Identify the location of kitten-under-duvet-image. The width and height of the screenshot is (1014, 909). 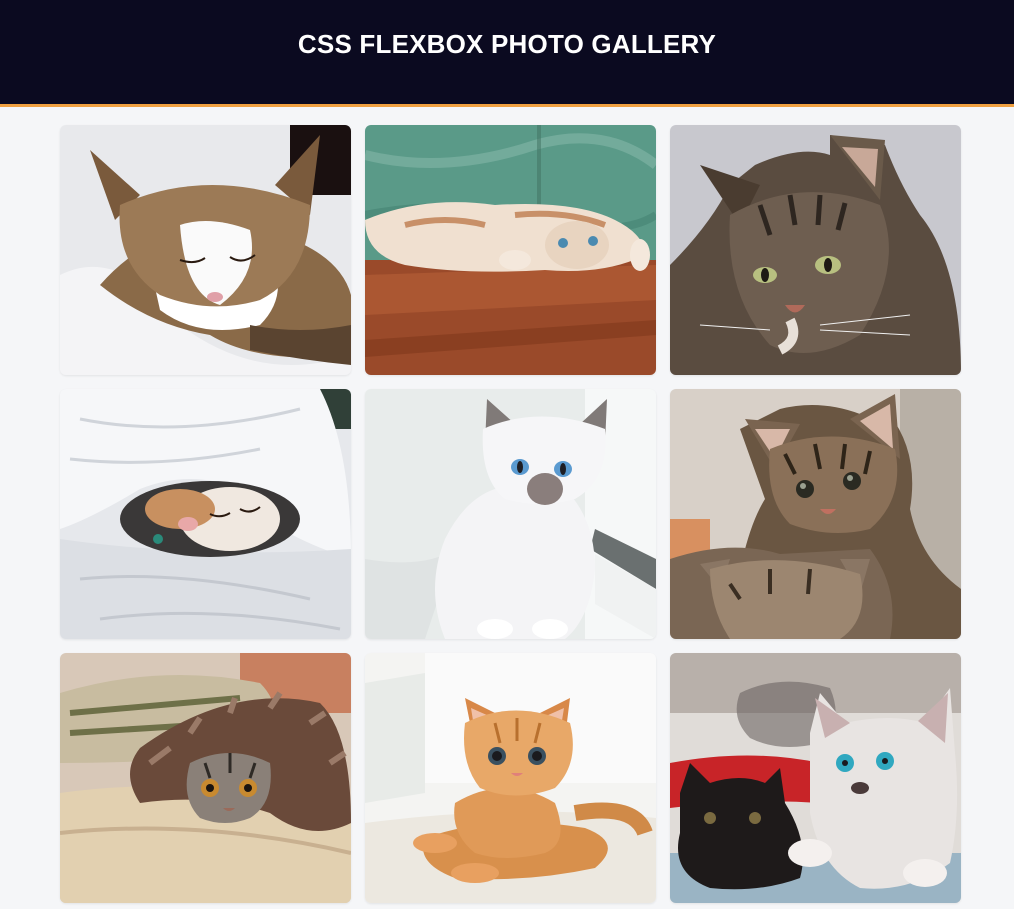
(205, 514).